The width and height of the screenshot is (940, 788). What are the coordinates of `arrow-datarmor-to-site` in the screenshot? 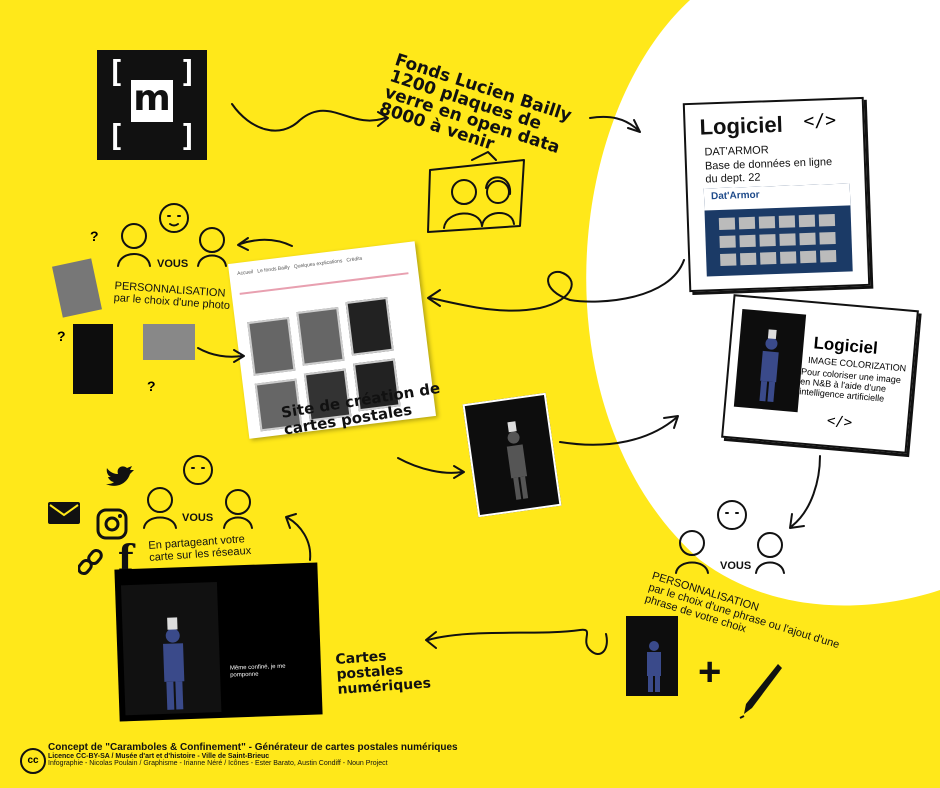 It's located at (557, 285).